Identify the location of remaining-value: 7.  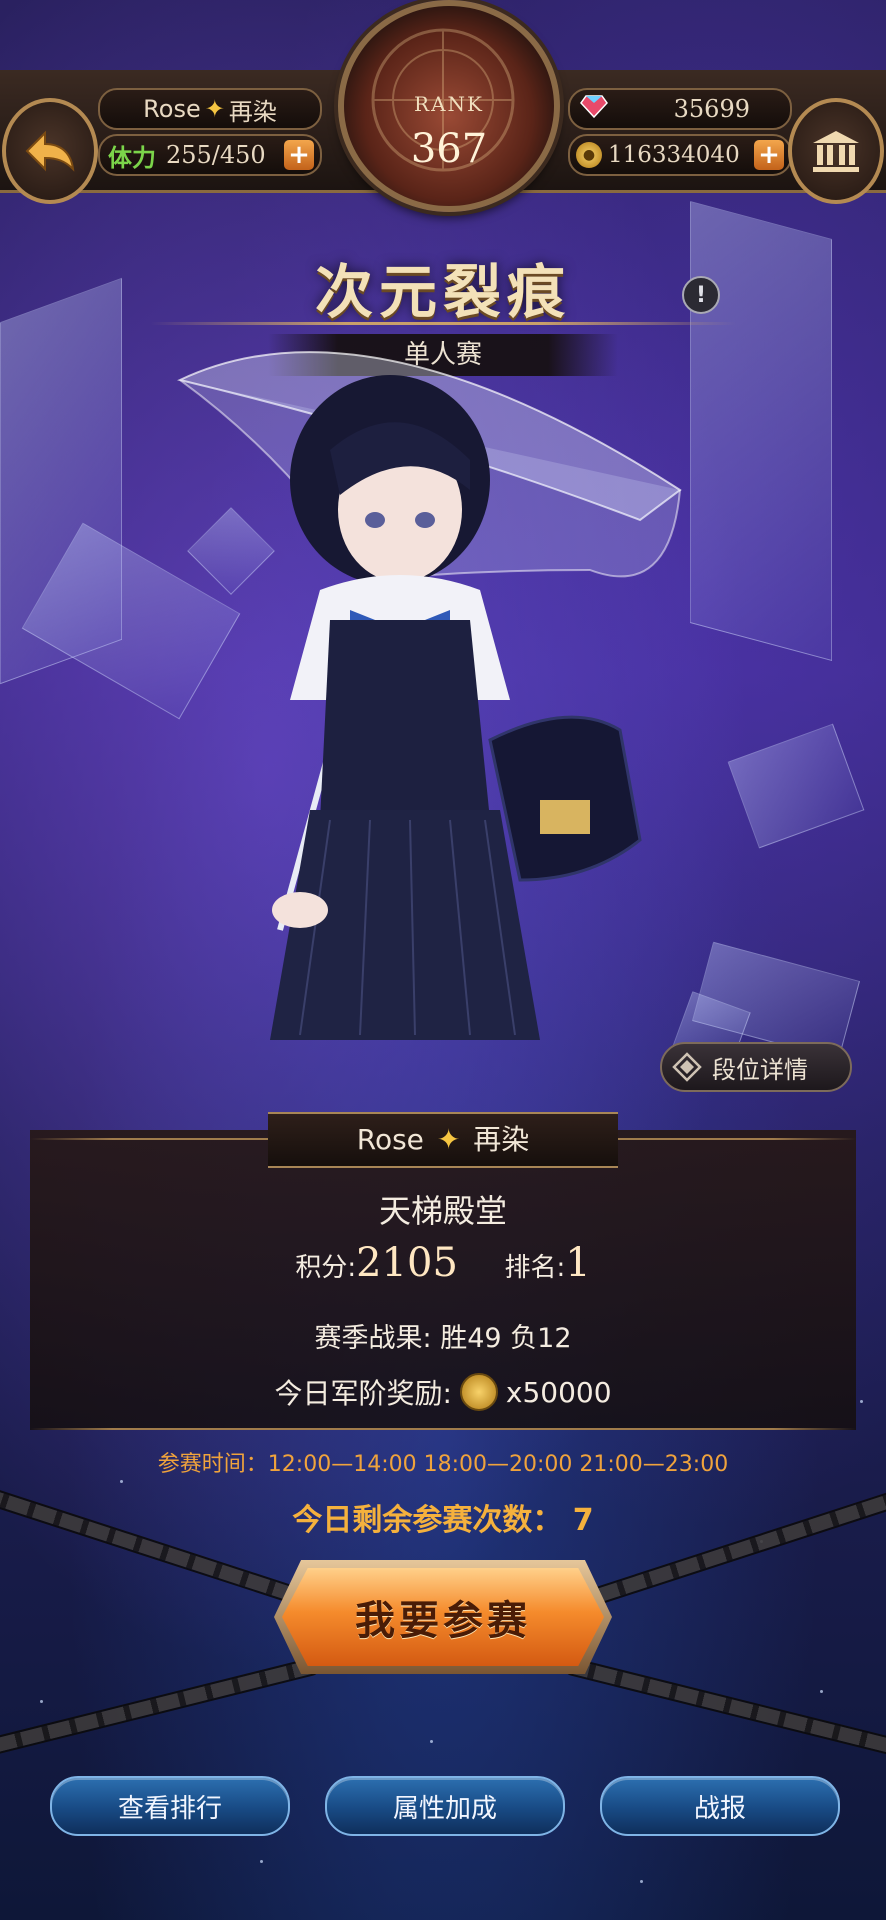
(583, 1520).